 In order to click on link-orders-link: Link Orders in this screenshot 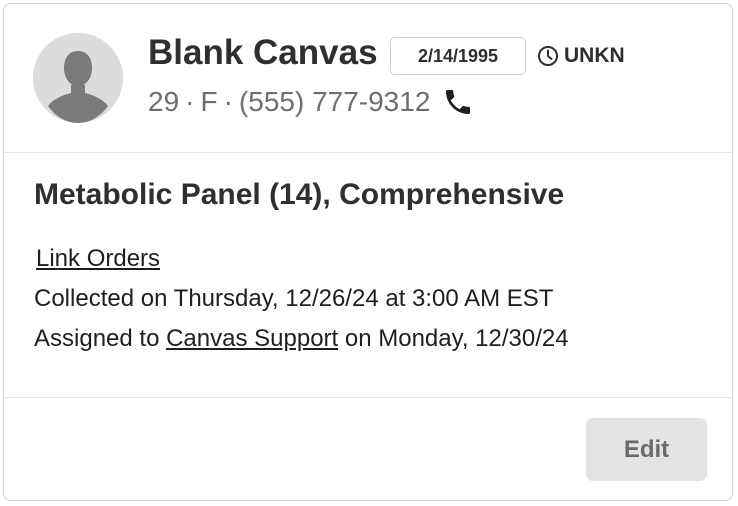, I will do `click(98, 258)`.